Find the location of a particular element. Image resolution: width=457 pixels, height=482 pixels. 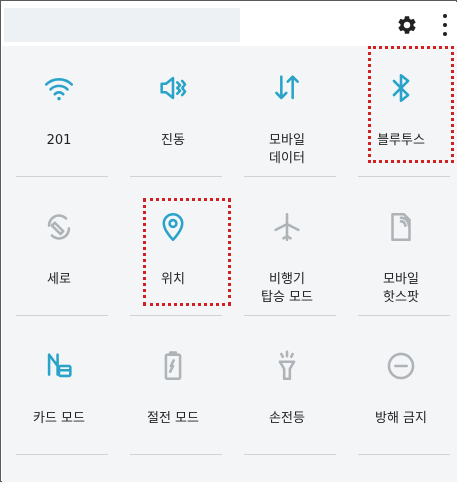

tile-label: 진동 is located at coordinates (173, 140).